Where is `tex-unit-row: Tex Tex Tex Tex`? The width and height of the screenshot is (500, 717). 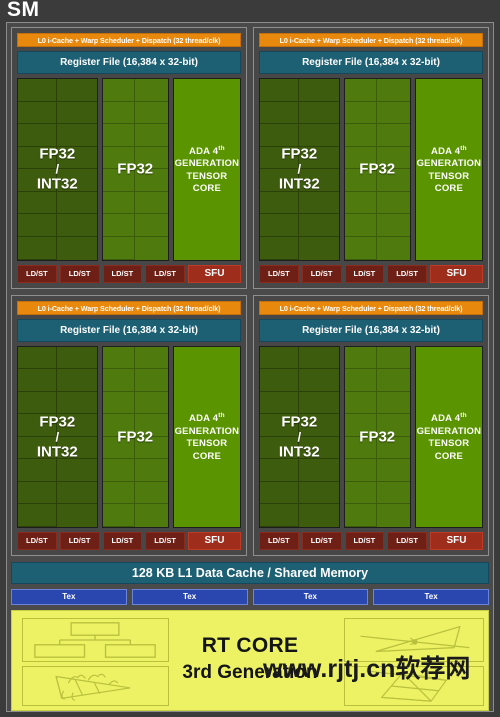 tex-unit-row: Tex Tex Tex Tex is located at coordinates (250, 597).